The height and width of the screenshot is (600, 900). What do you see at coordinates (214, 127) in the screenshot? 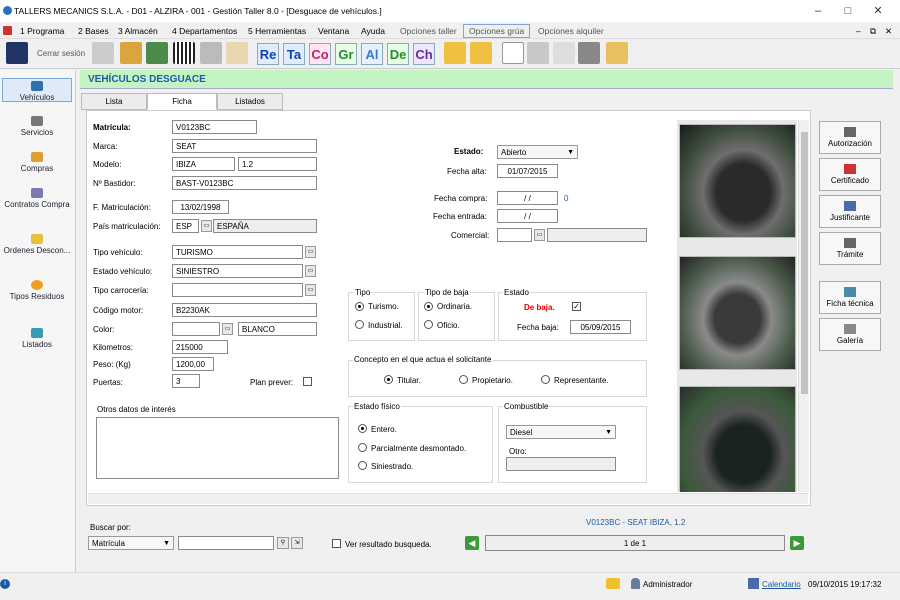
I see `matricula-input: V0123BC` at bounding box center [214, 127].